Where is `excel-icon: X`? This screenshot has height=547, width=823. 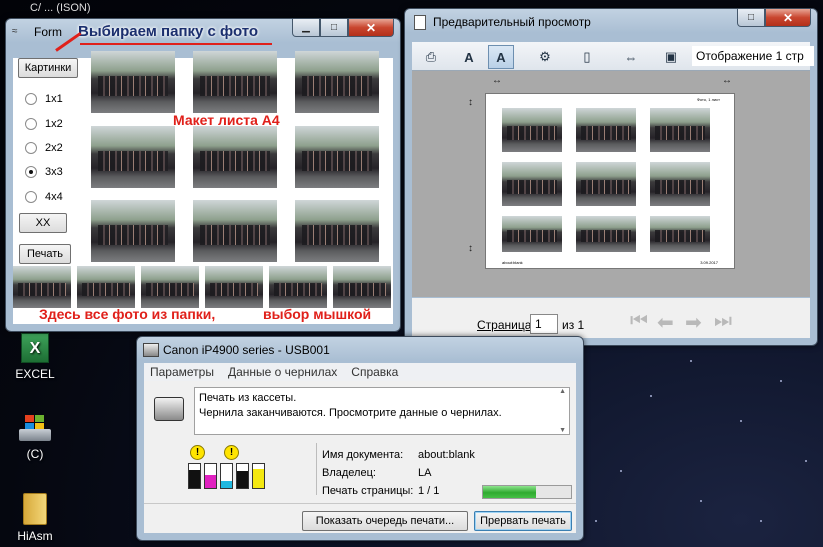
excel-icon: X is located at coordinates (35, 348).